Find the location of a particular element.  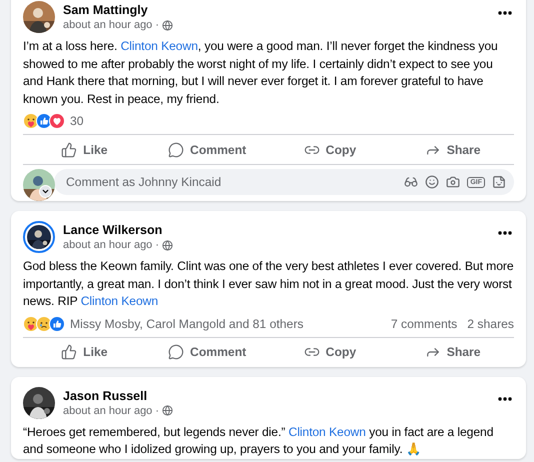

camera-icon is located at coordinates (453, 182).